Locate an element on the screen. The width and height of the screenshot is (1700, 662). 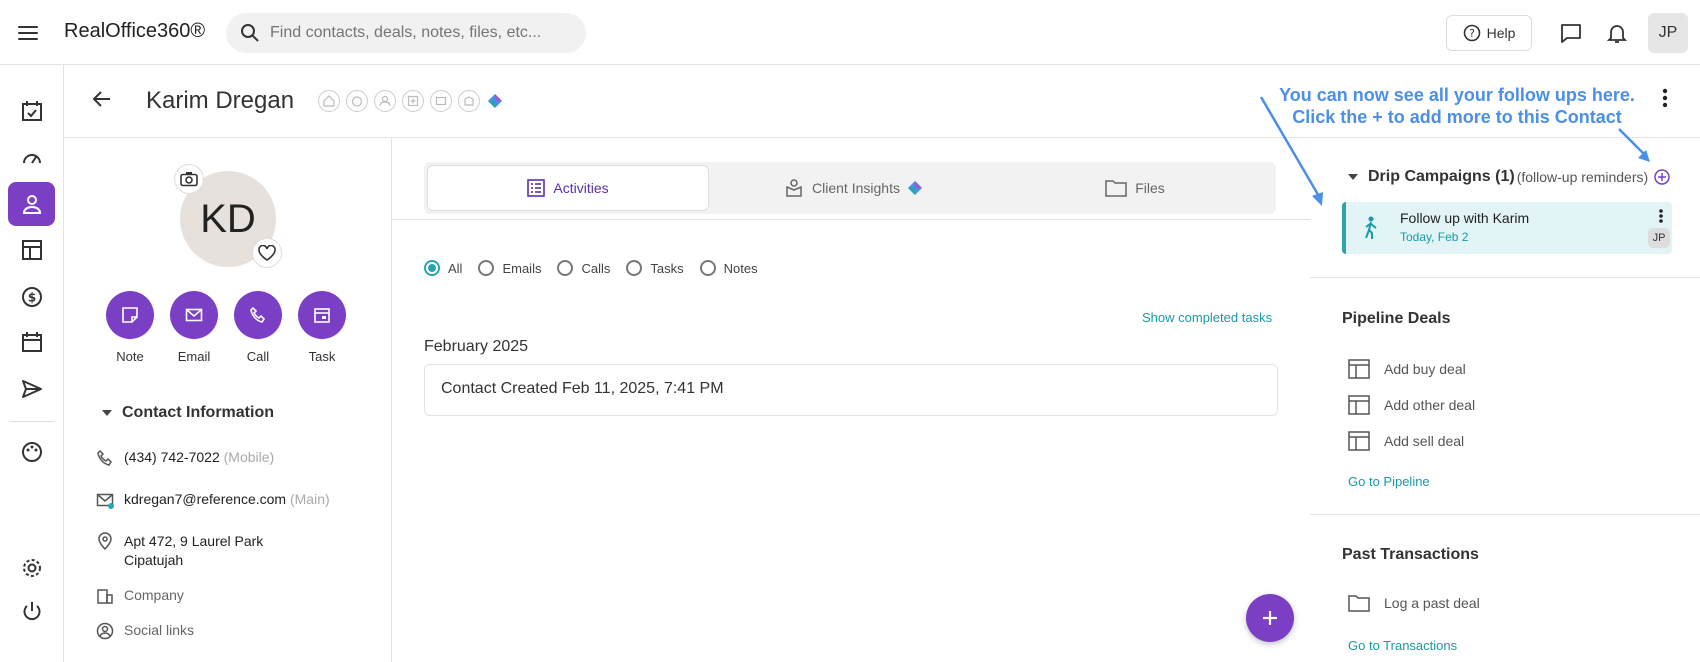
dollar-icon: $ is located at coordinates (31, 297).